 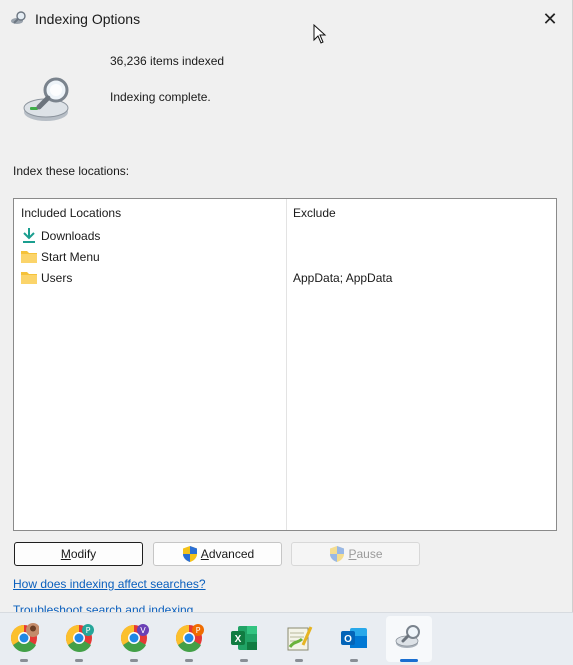 I want to click on svg-text: X, so click(x=238, y=639).